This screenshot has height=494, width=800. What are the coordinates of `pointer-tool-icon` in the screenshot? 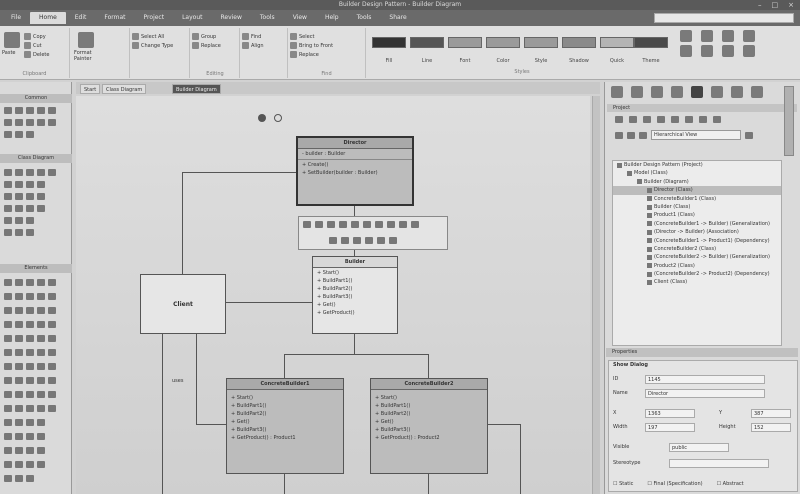 It's located at (8, 110).